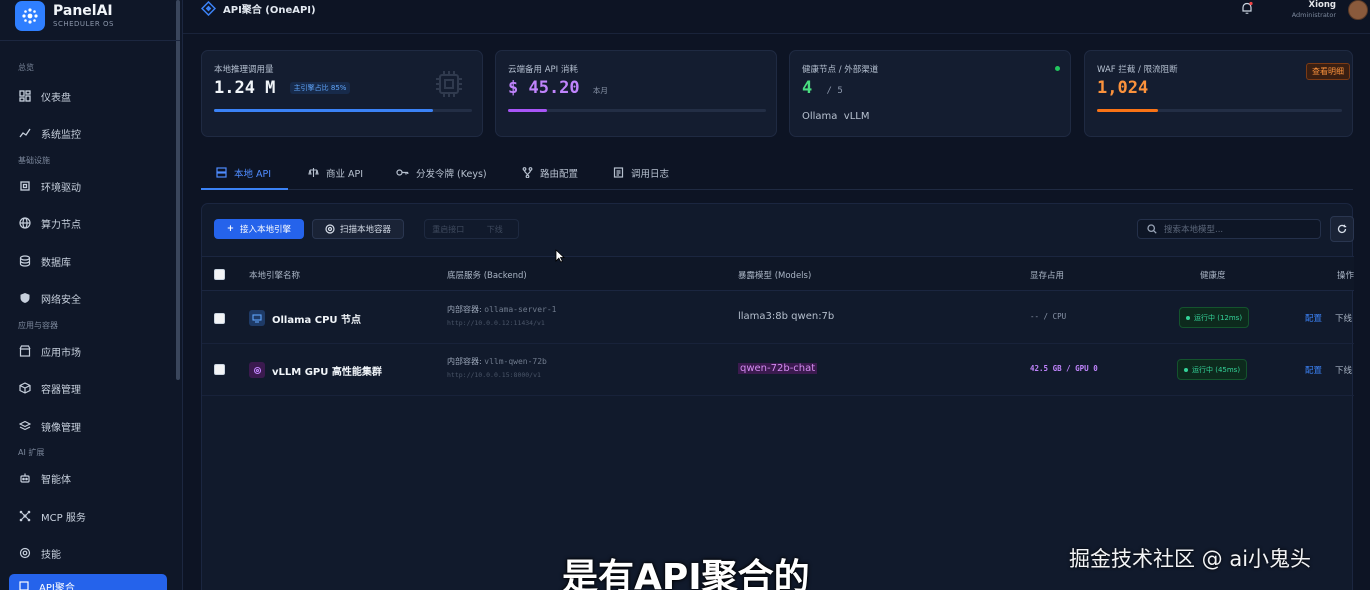  I want to click on sidebar-item-label: 算力节点, so click(61, 225).